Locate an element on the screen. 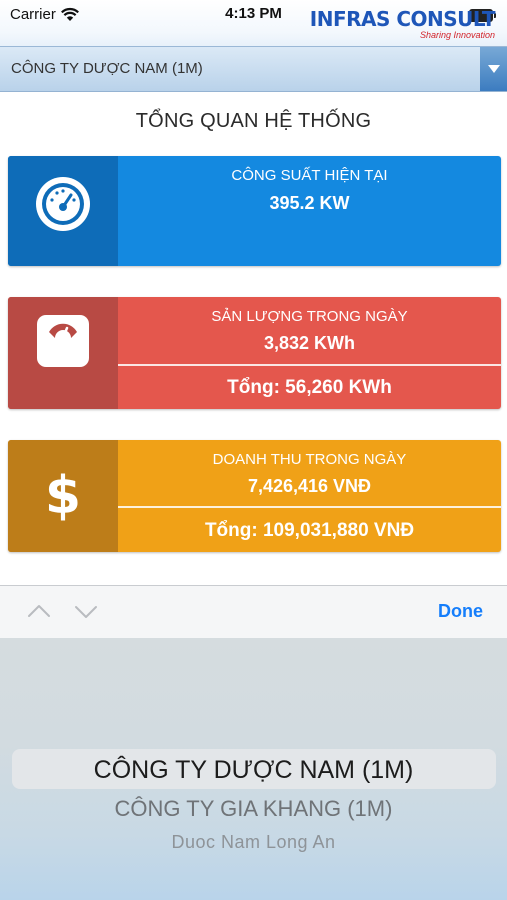  power-card-icon-area is located at coordinates (63, 211).